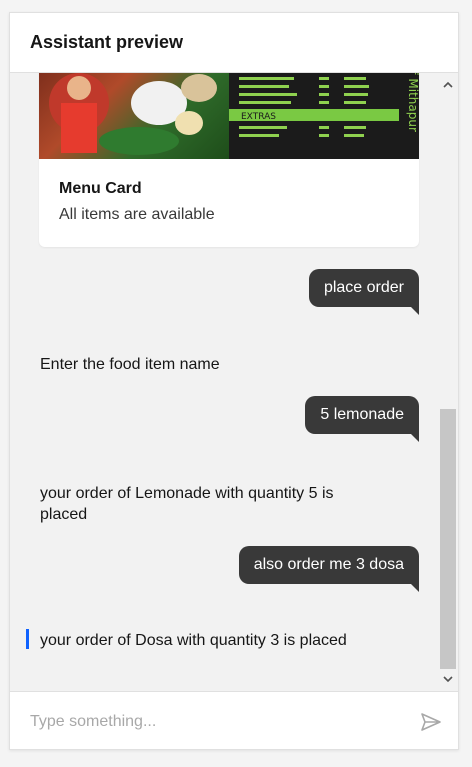  Describe the element at coordinates (362, 419) in the screenshot. I see `user-message: 5 lemonade` at that location.